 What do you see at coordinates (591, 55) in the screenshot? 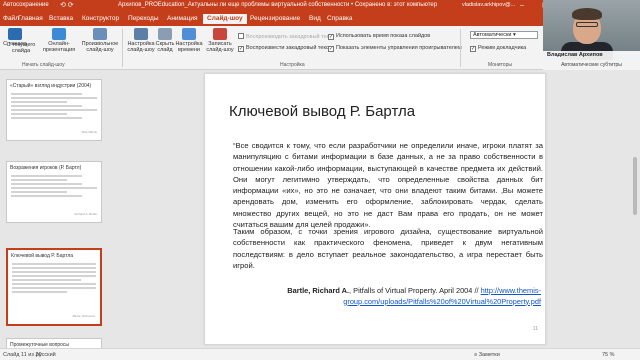
I see `presenter-name: Владислав Архипов` at bounding box center [591, 55].